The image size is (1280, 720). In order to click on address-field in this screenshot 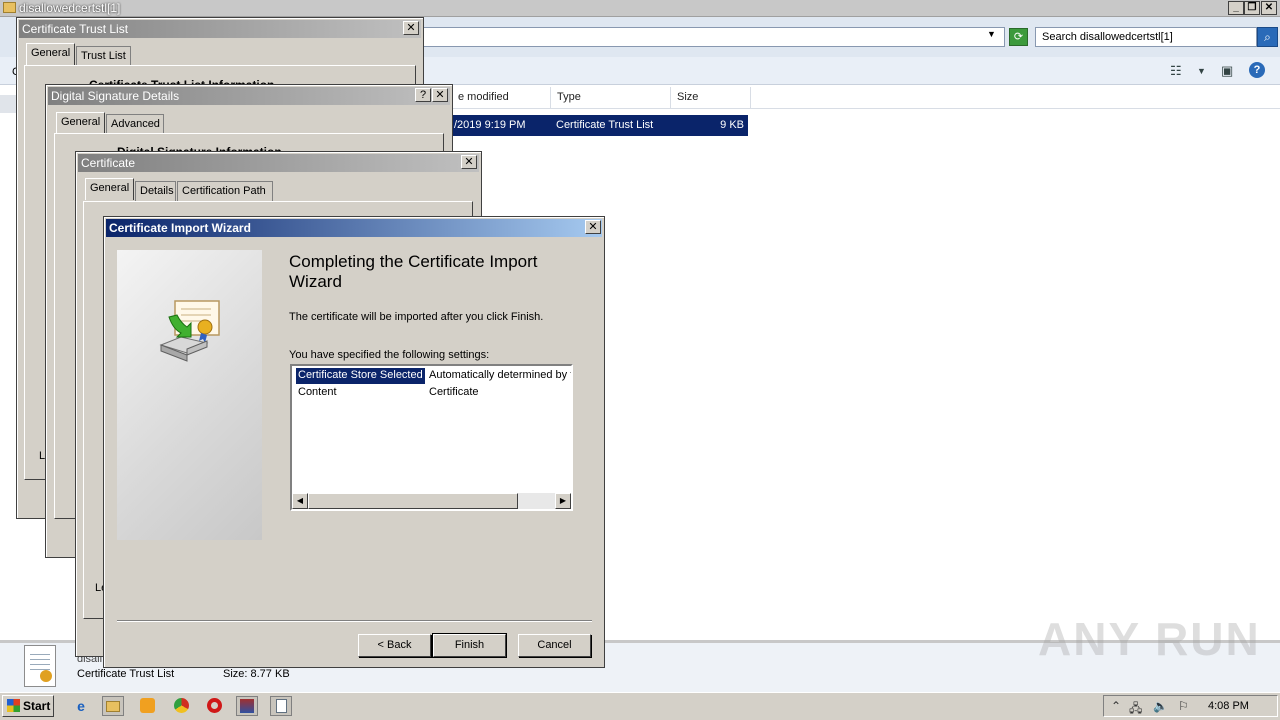, I will do `click(712, 37)`.